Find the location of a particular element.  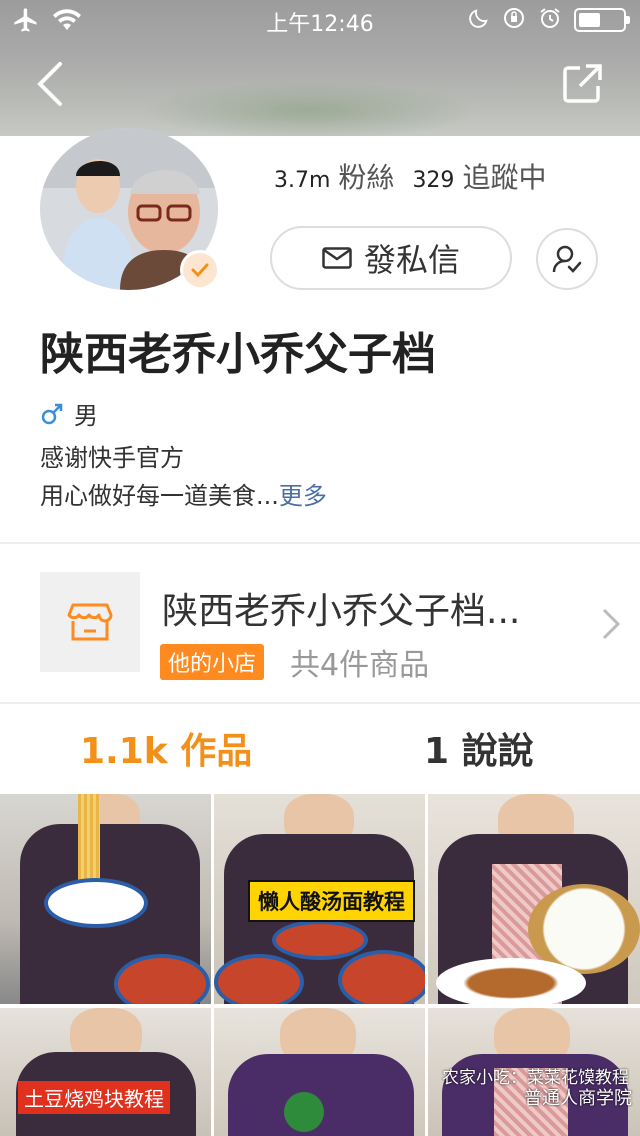

shop-tag: 他的小店 is located at coordinates (212, 662).